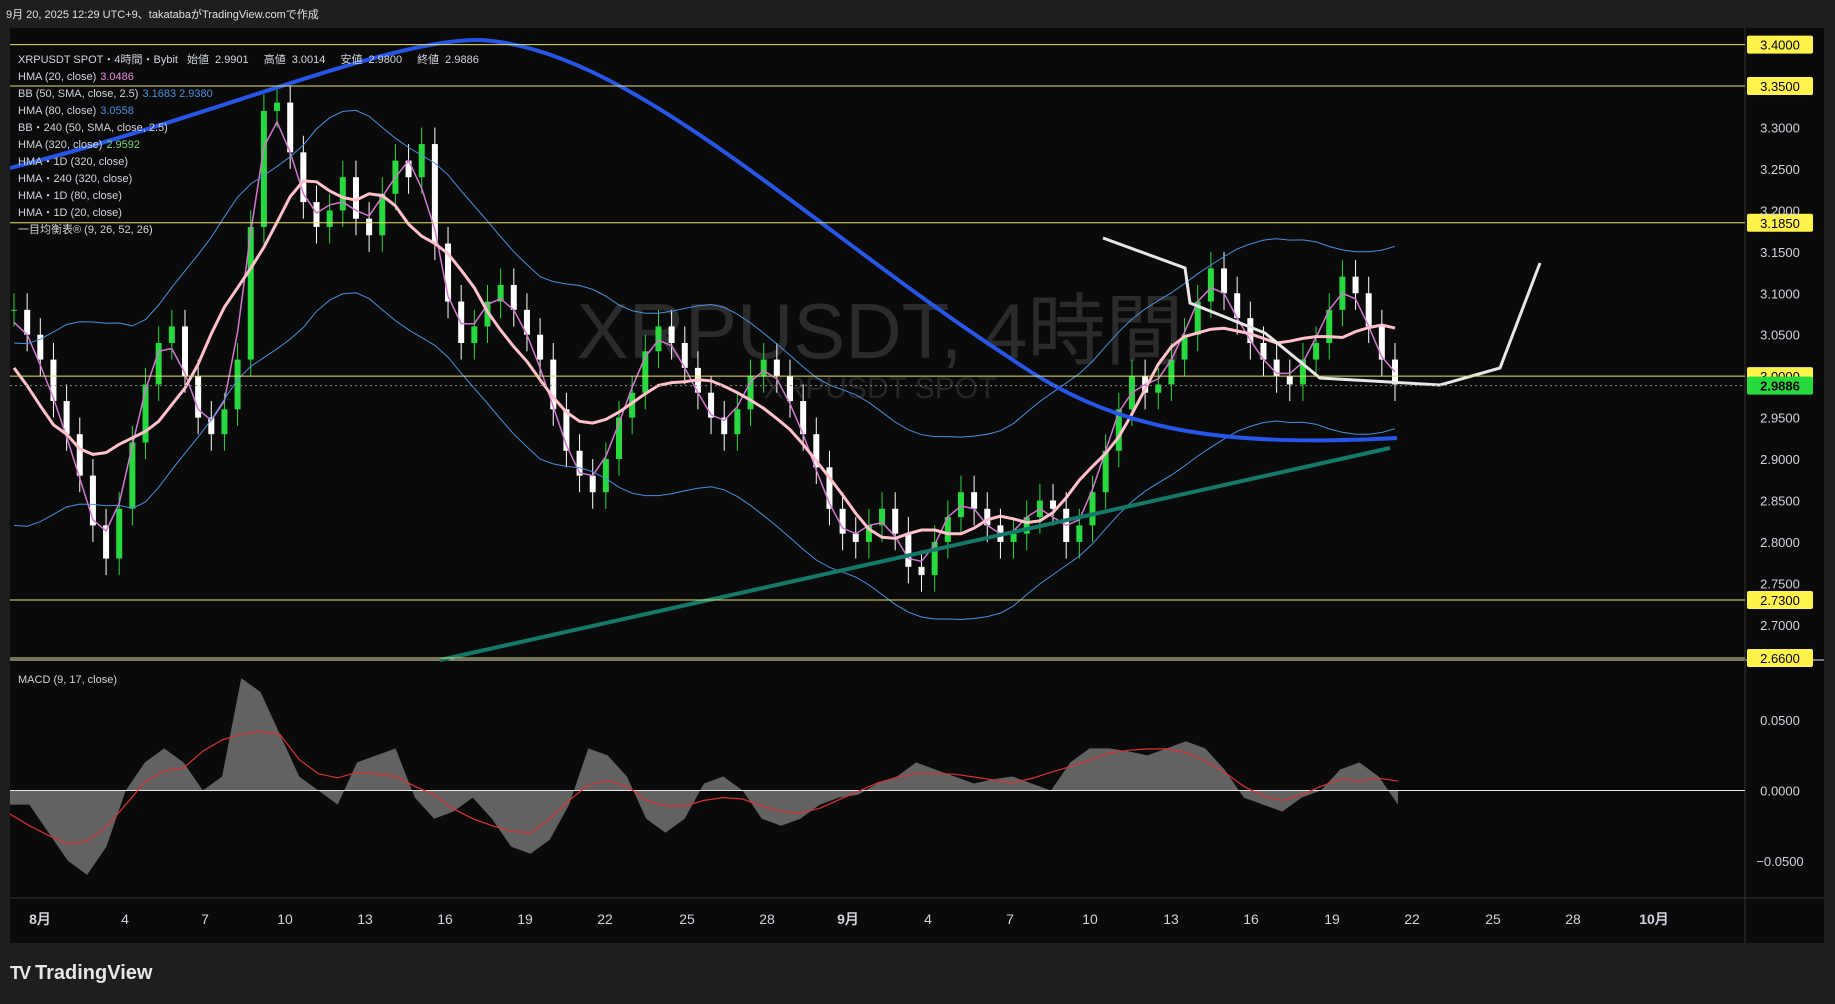  I want to click on tradingview-logo: TV TradingView, so click(81, 973).